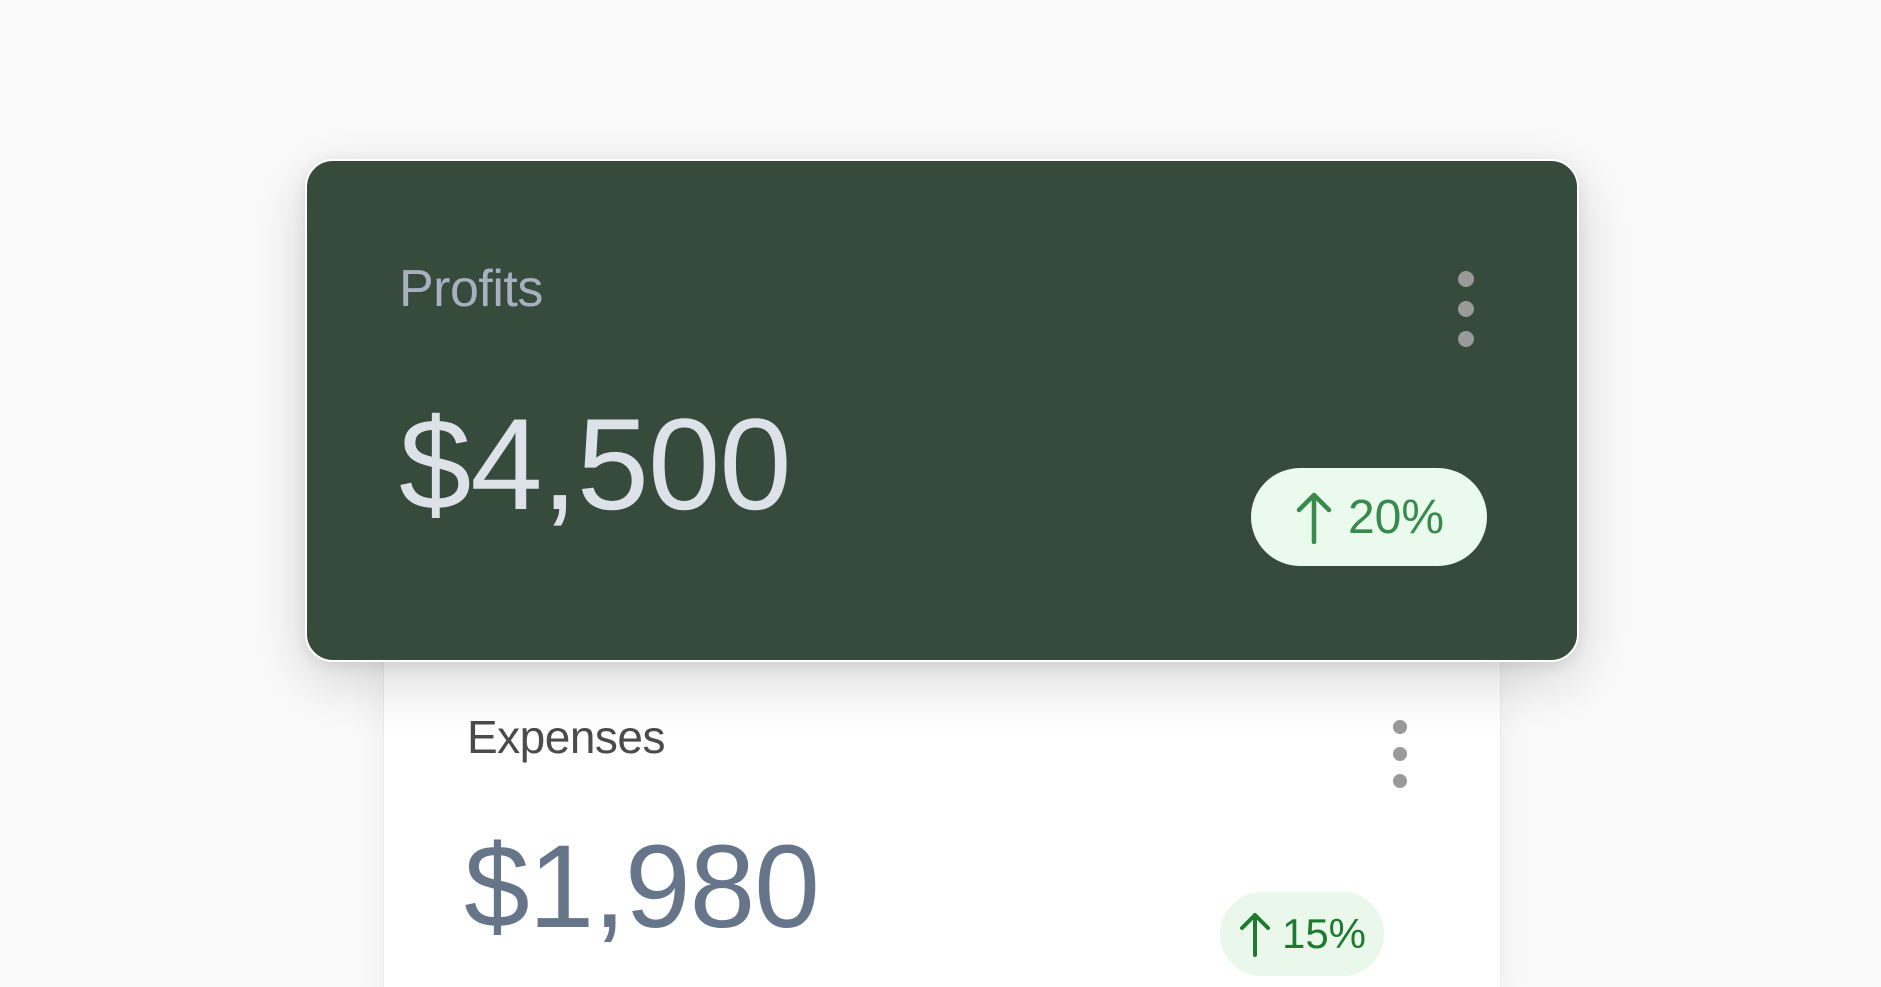  I want to click on expenses-change-badge: 15%, so click(1302, 934).